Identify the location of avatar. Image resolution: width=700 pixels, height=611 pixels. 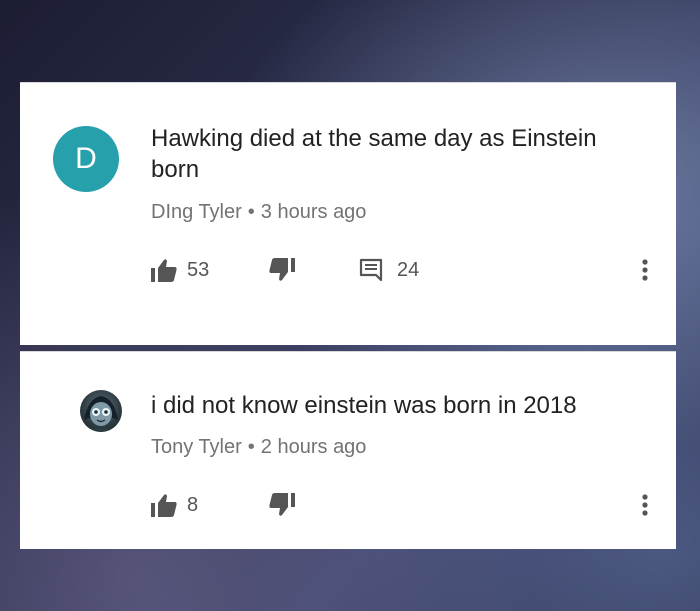
(101, 411).